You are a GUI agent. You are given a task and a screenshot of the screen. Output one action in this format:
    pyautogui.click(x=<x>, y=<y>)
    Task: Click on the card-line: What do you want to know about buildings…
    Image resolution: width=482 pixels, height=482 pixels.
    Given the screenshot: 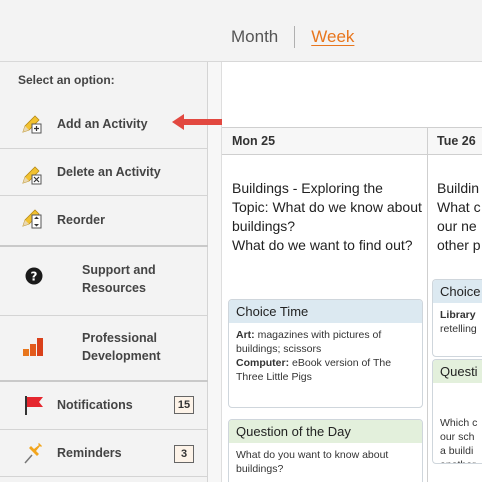 What is the action you would take?
    pyautogui.click(x=312, y=462)
    